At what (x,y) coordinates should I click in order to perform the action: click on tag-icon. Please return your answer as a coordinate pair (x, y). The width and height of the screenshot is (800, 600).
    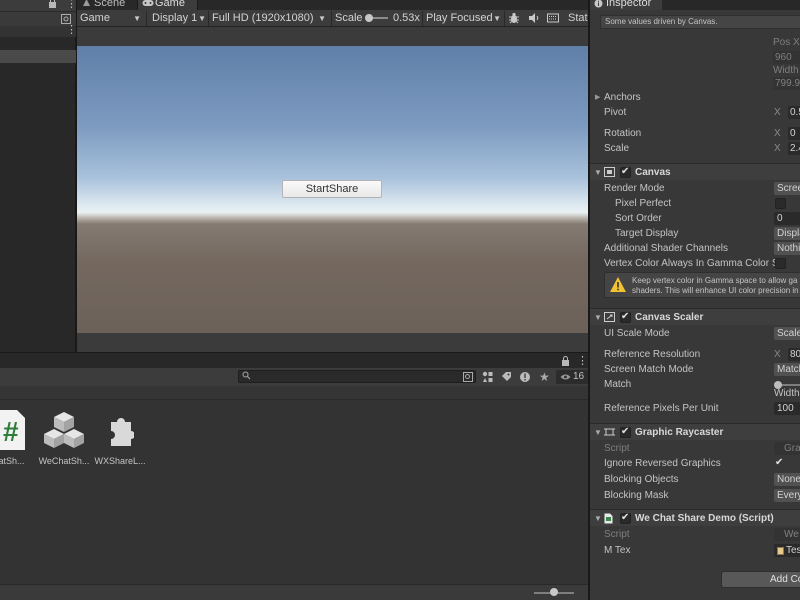
    Looking at the image, I should click on (506, 376).